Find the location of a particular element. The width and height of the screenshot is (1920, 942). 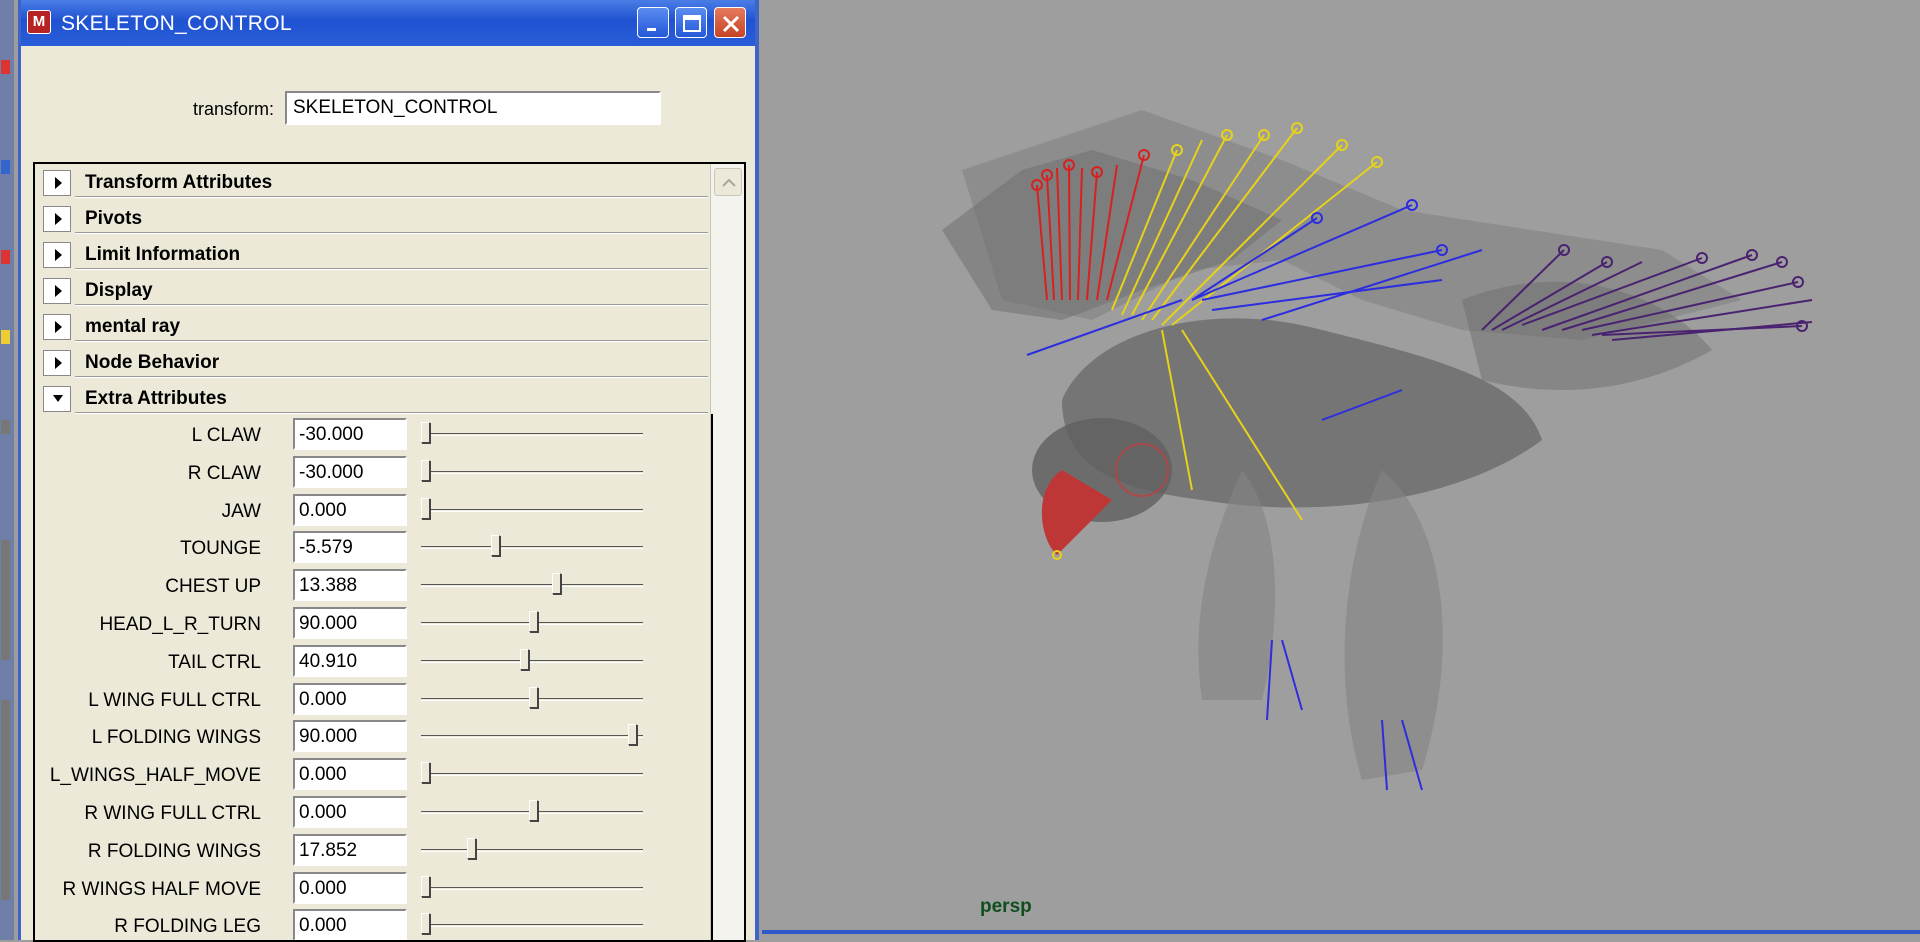

attribute-label: R FOLDING LEG is located at coordinates (187, 927).